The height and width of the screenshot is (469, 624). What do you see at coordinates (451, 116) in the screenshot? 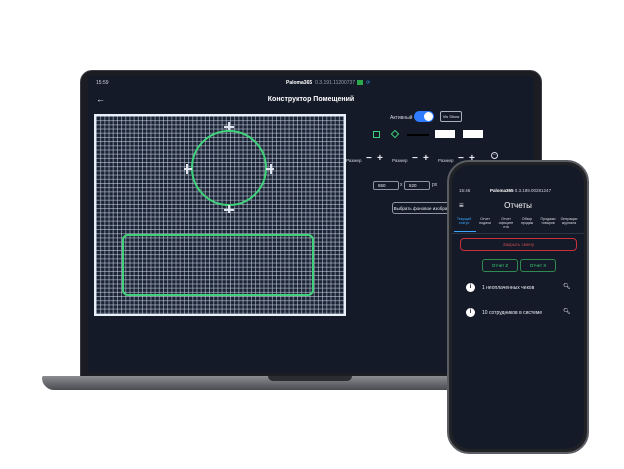
I see `show-button: Vis Show` at bounding box center [451, 116].